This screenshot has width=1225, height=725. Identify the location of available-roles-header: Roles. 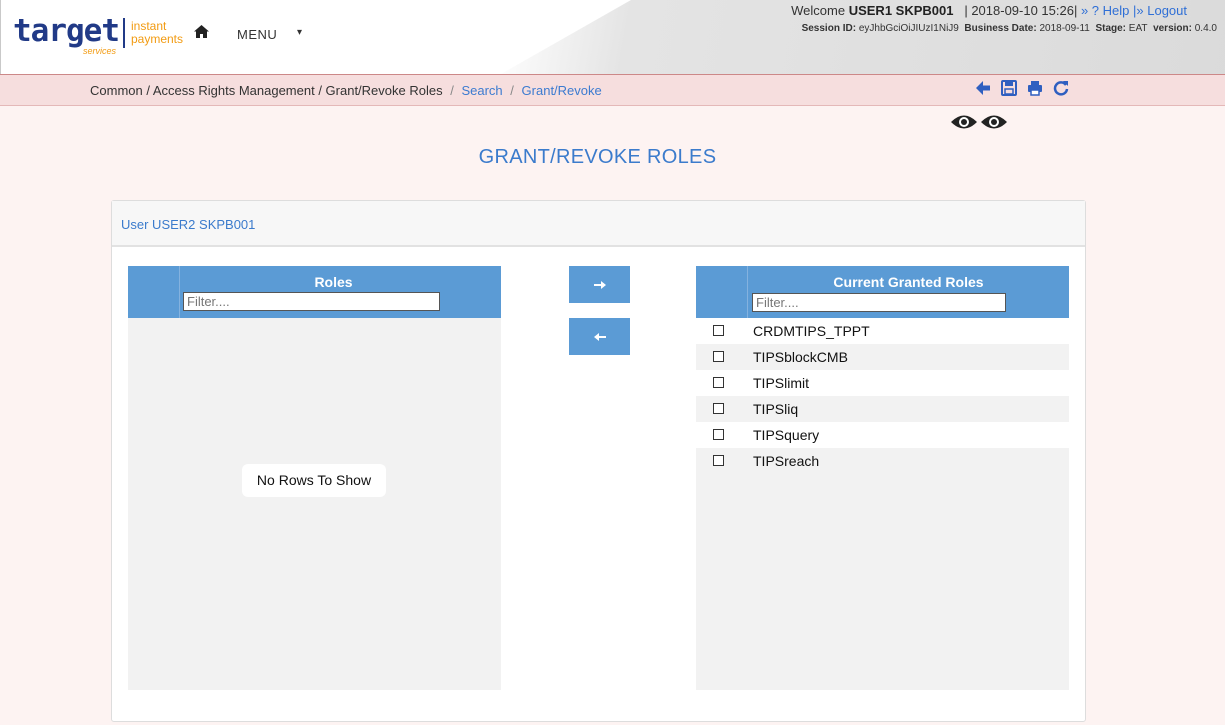
(314, 292).